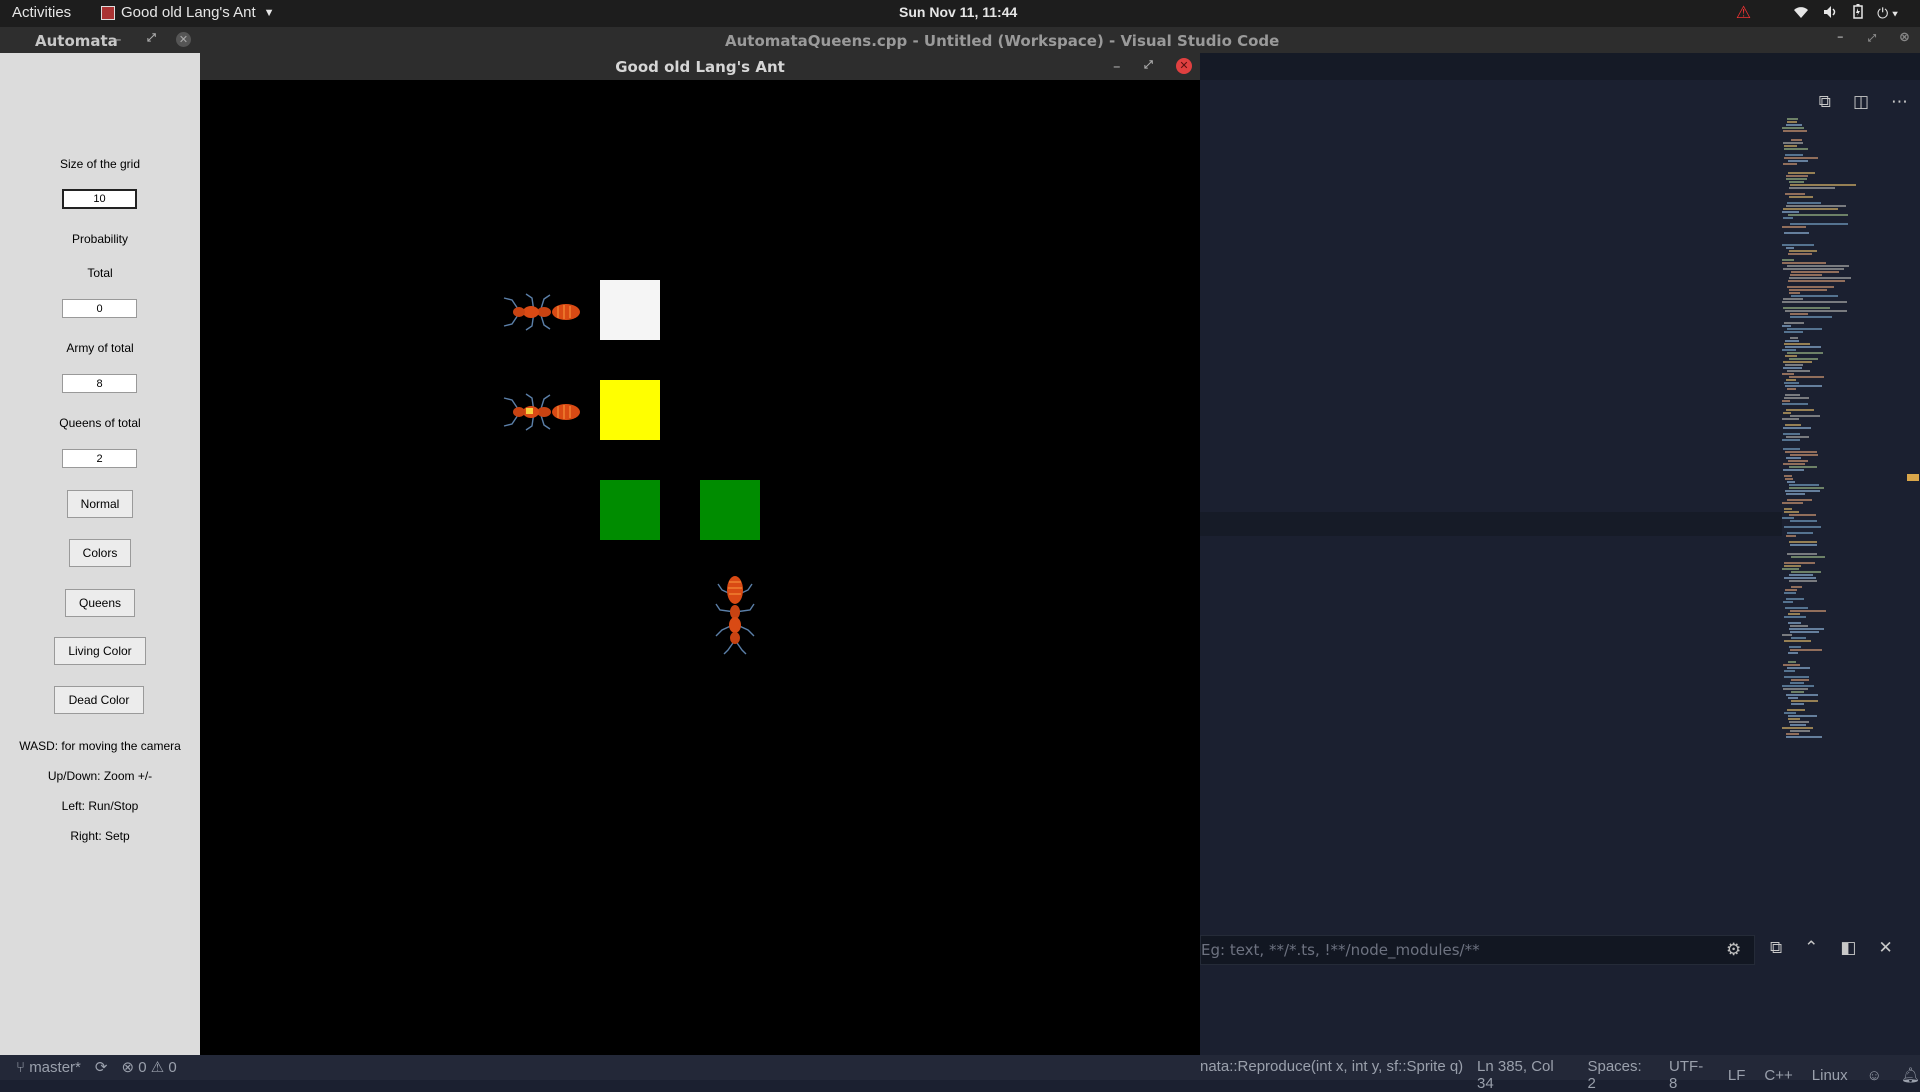 The image size is (1920, 1092). I want to click on platform: Linux, so click(1830, 1075).